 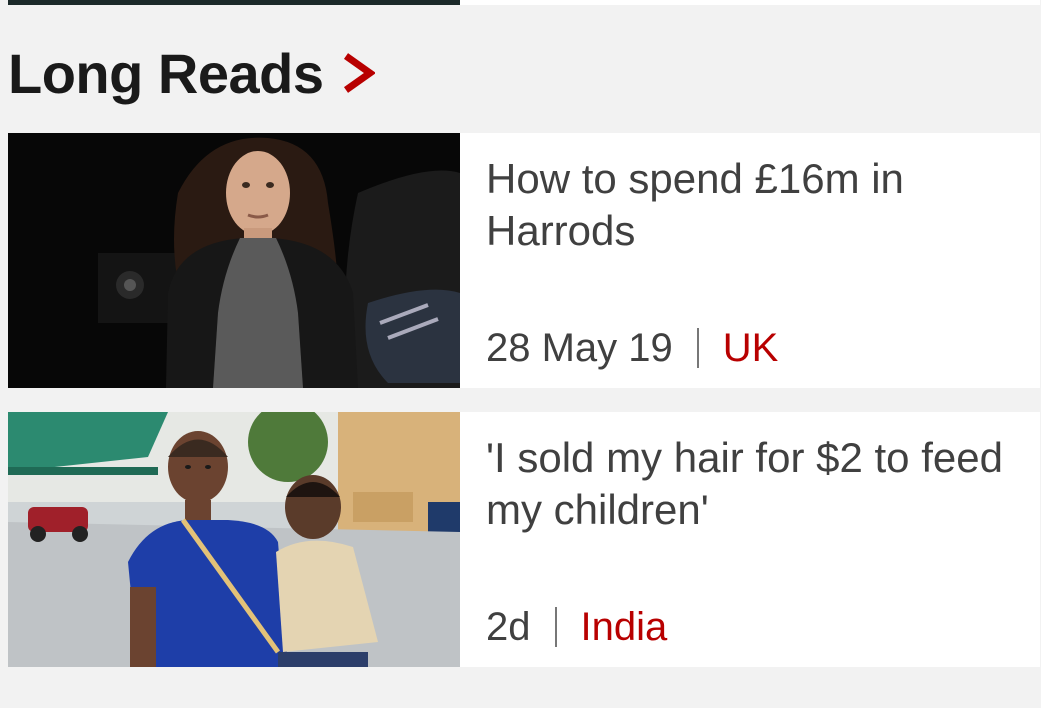 I want to click on story-topic-link: UK, so click(x=751, y=348).